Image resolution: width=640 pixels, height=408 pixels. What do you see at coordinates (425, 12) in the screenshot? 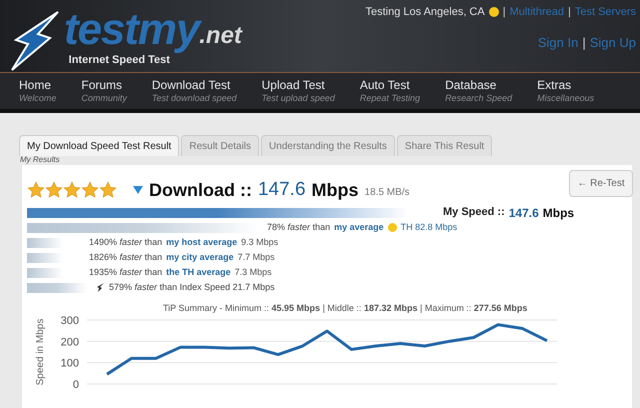
I see `location-text: Testing Los Angeles, CA` at bounding box center [425, 12].